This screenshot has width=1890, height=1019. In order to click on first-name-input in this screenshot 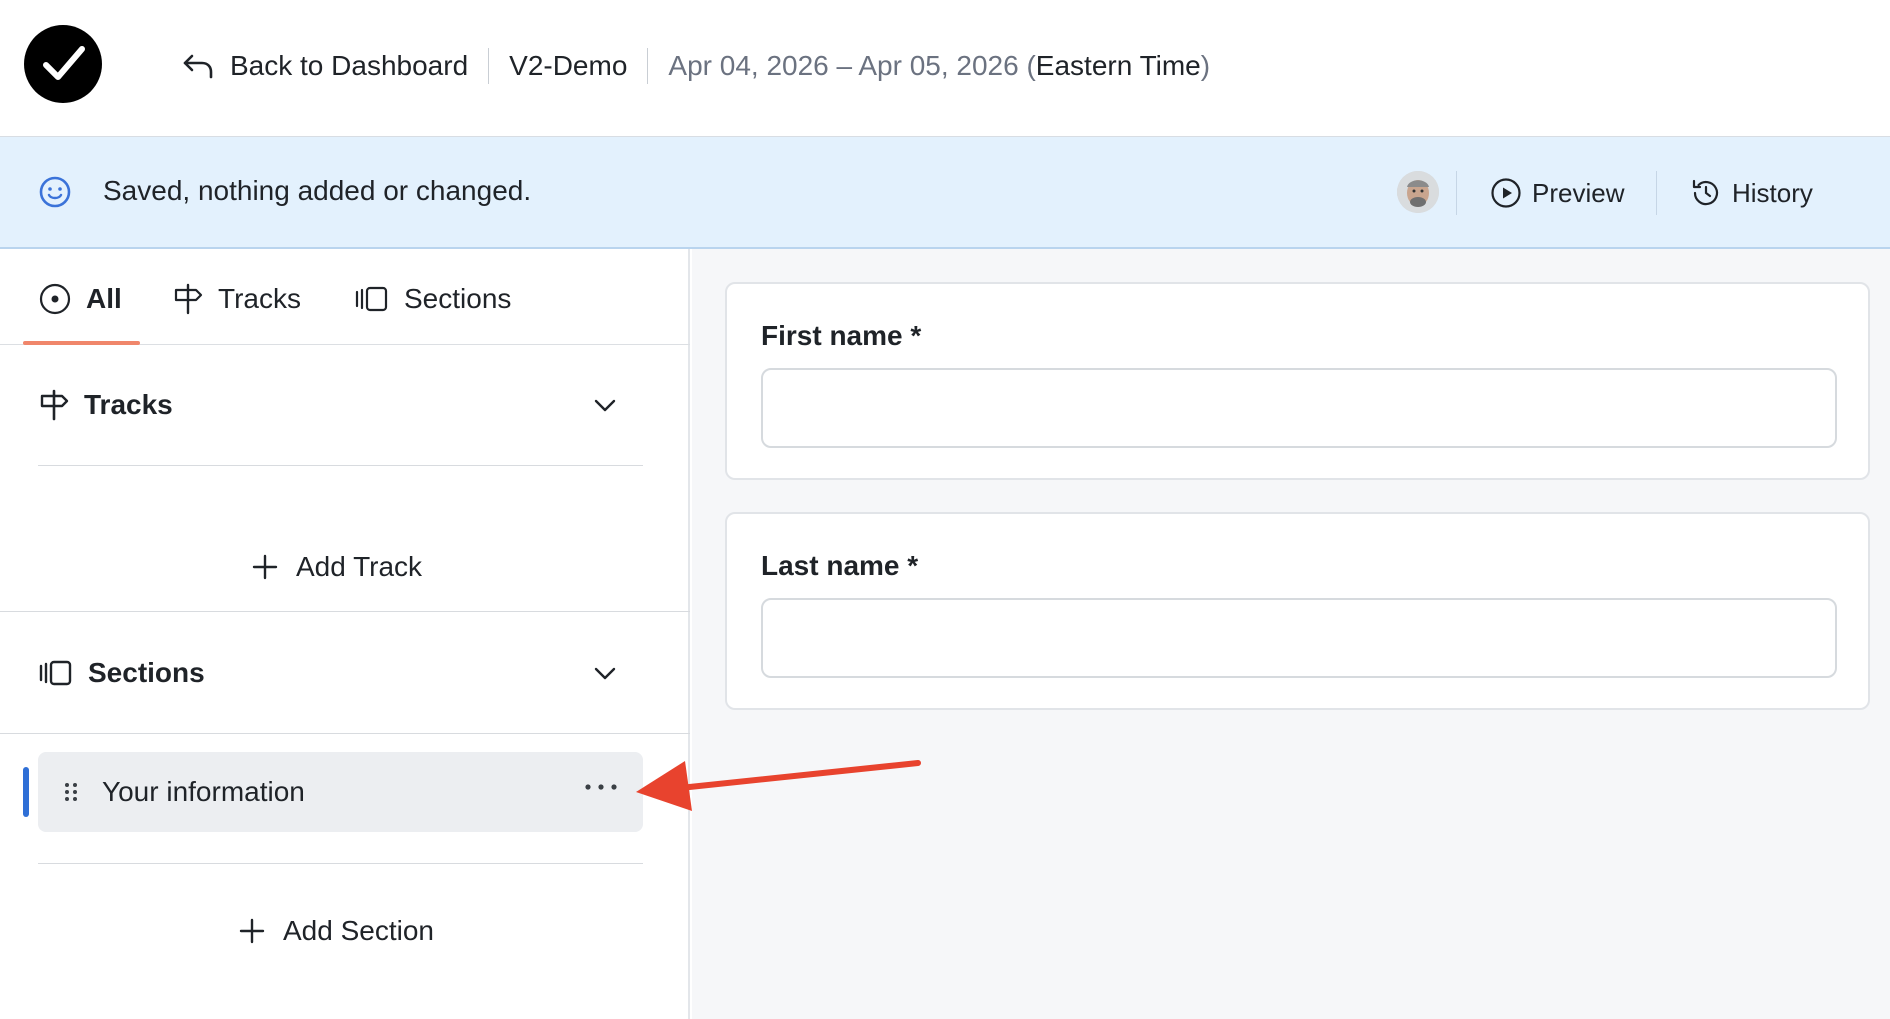, I will do `click(1299, 408)`.